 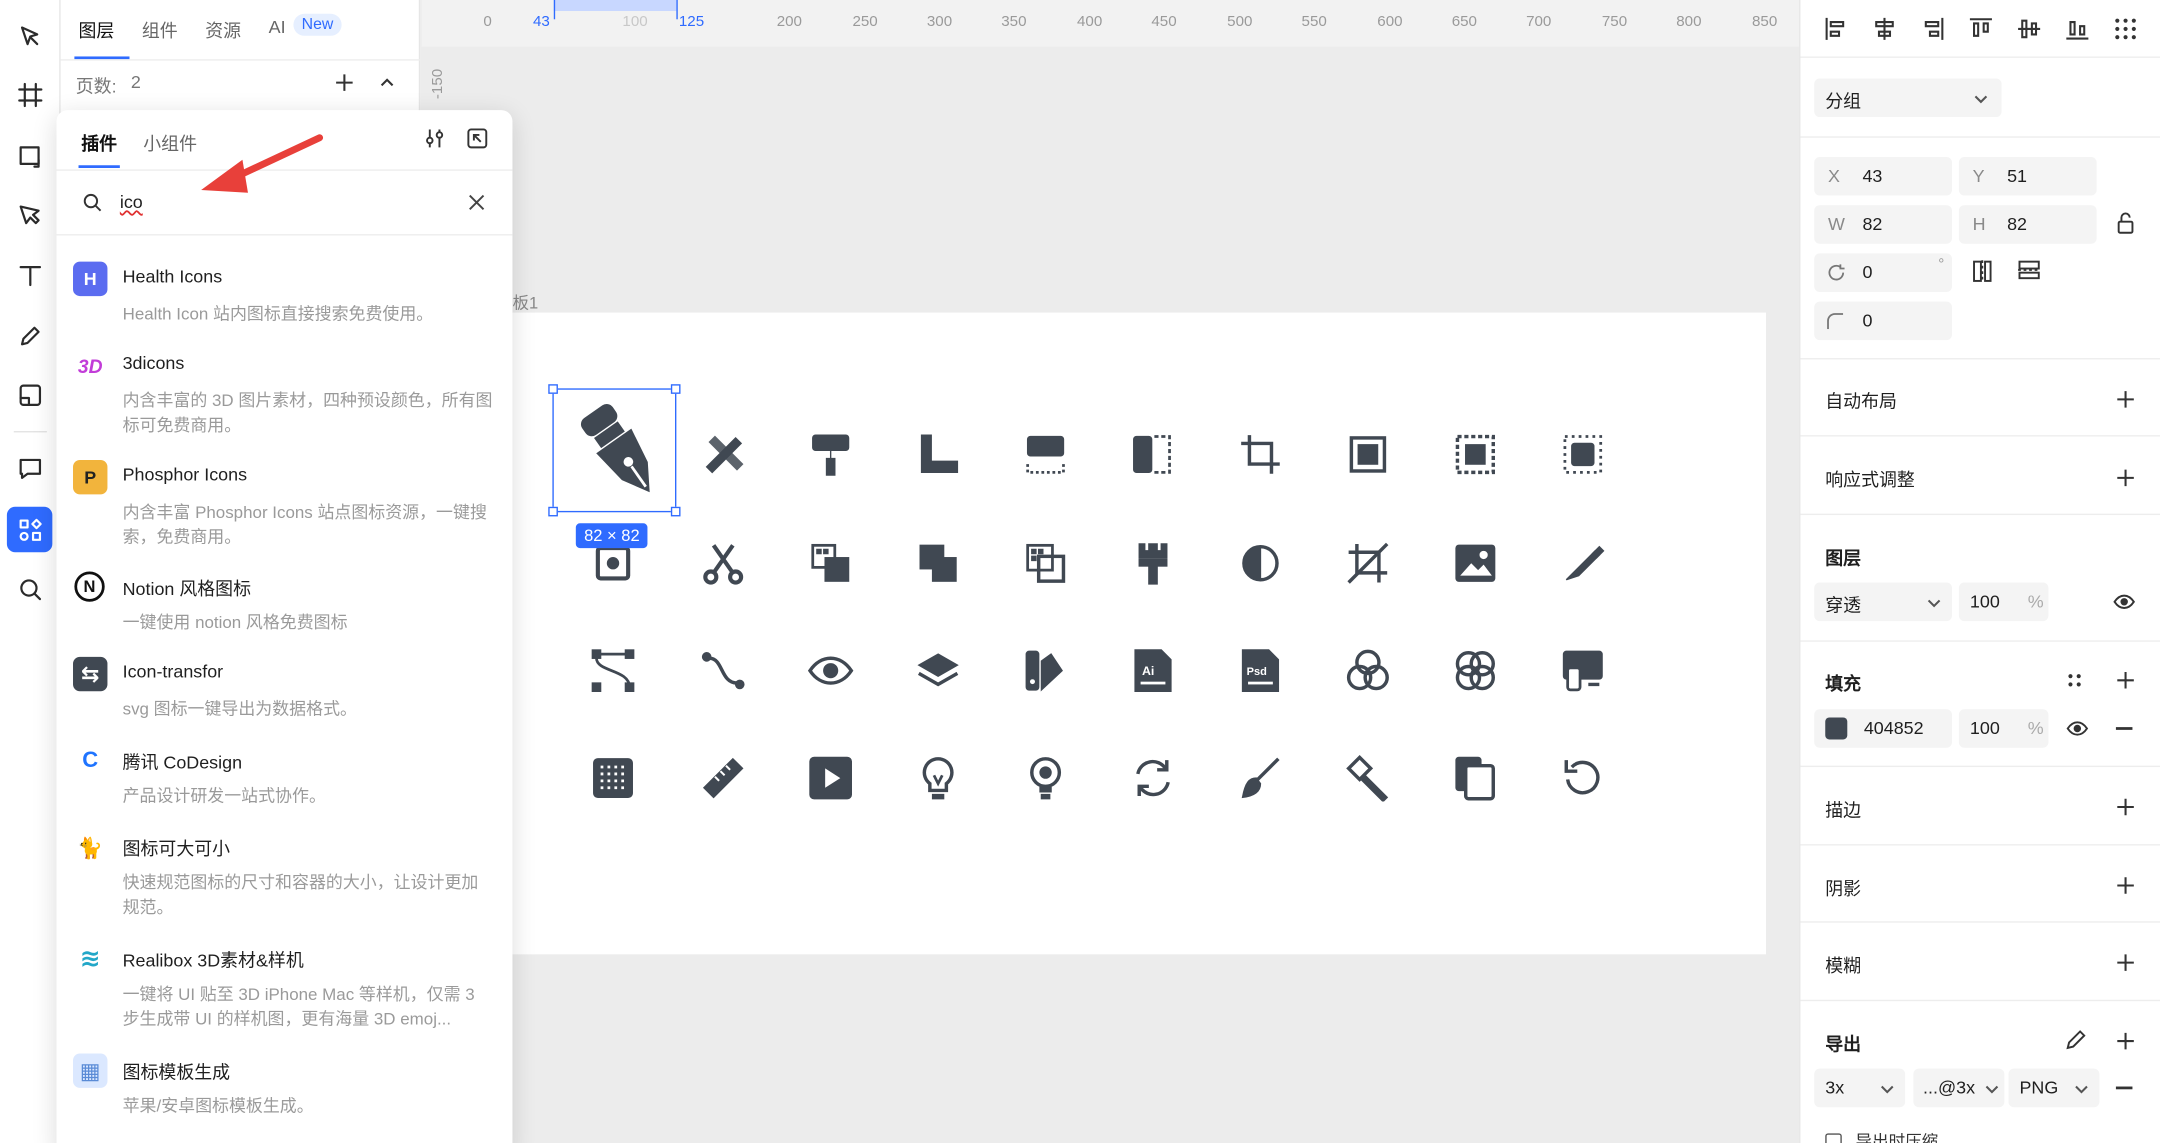 I want to click on align-top-dashed-icon, so click(x=1045, y=454).